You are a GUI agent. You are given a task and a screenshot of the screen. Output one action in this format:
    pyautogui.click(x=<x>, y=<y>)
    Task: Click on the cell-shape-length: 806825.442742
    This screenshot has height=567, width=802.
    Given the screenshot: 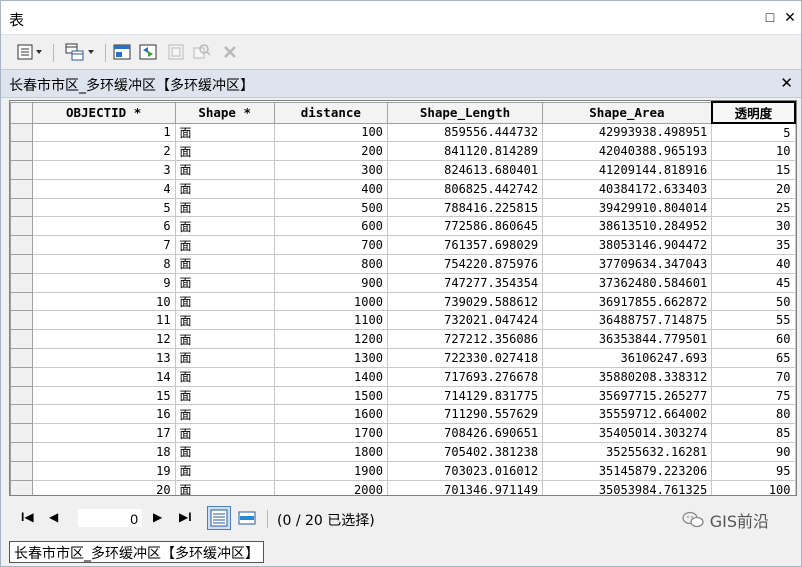 What is the action you would take?
    pyautogui.click(x=465, y=188)
    